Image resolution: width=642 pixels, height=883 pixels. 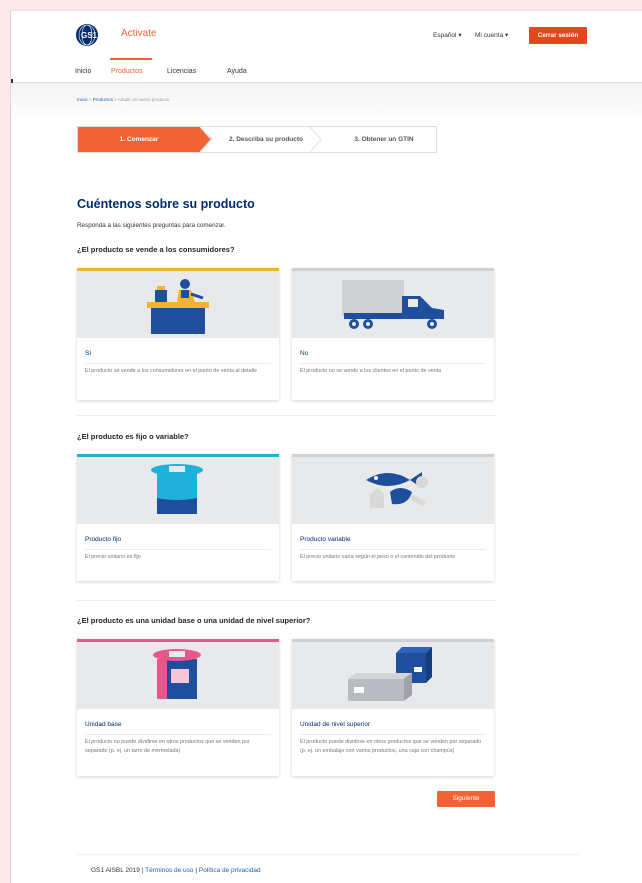 I want to click on step-chevron-icon, so click(x=206, y=139).